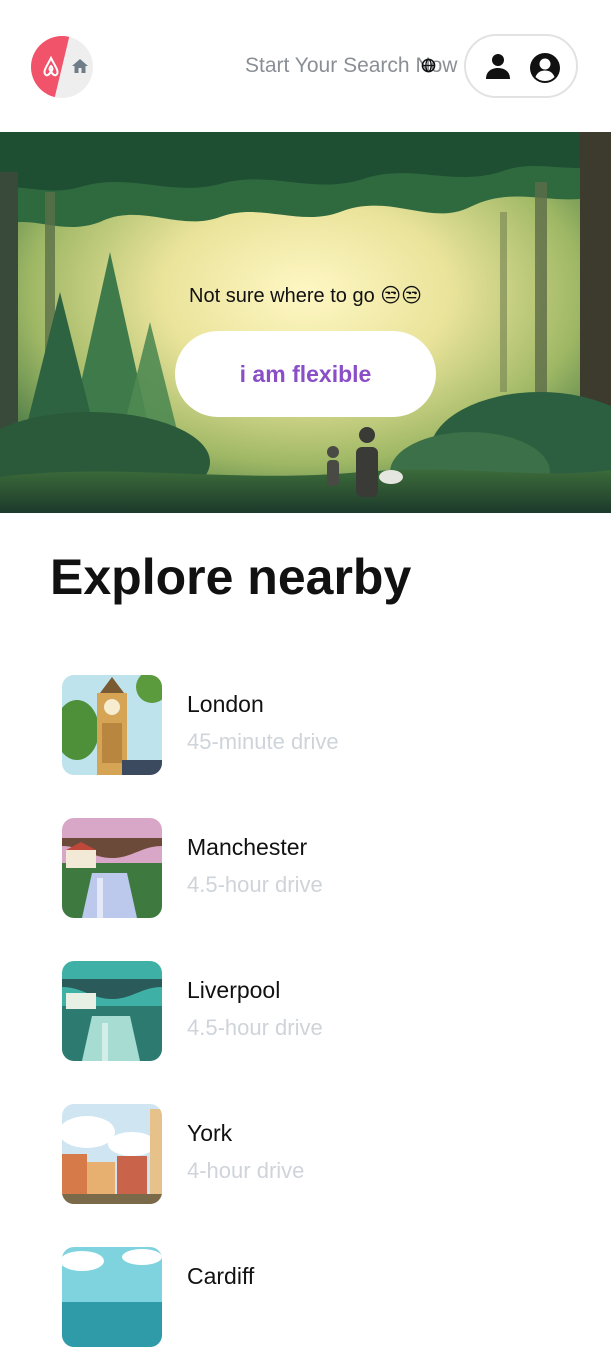  I want to click on globe-icon, so click(428, 65).